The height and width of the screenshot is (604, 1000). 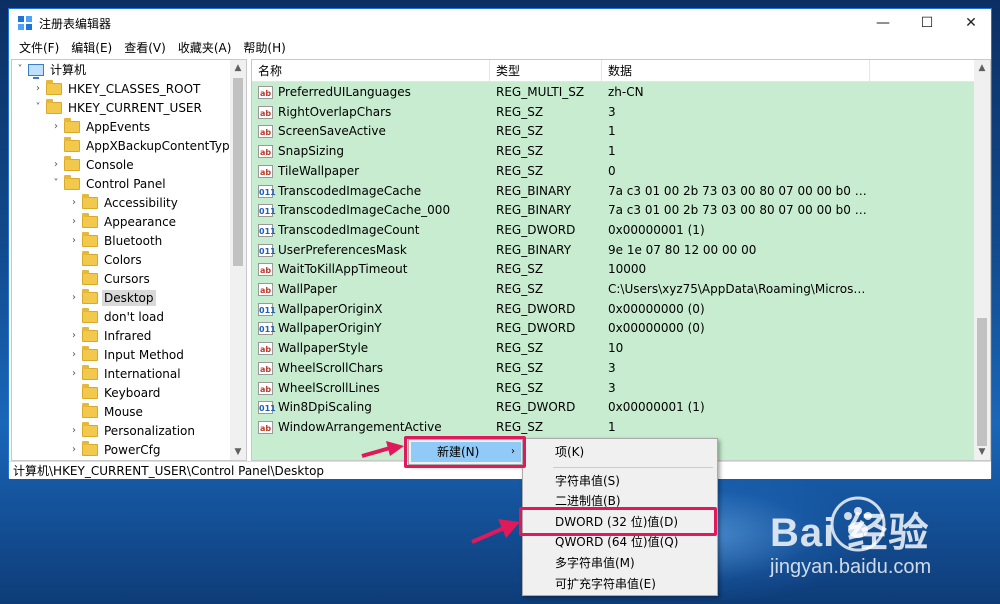 What do you see at coordinates (614, 172) in the screenshot?
I see `table-row: ab TileWallpaper REG_SZ 0` at bounding box center [614, 172].